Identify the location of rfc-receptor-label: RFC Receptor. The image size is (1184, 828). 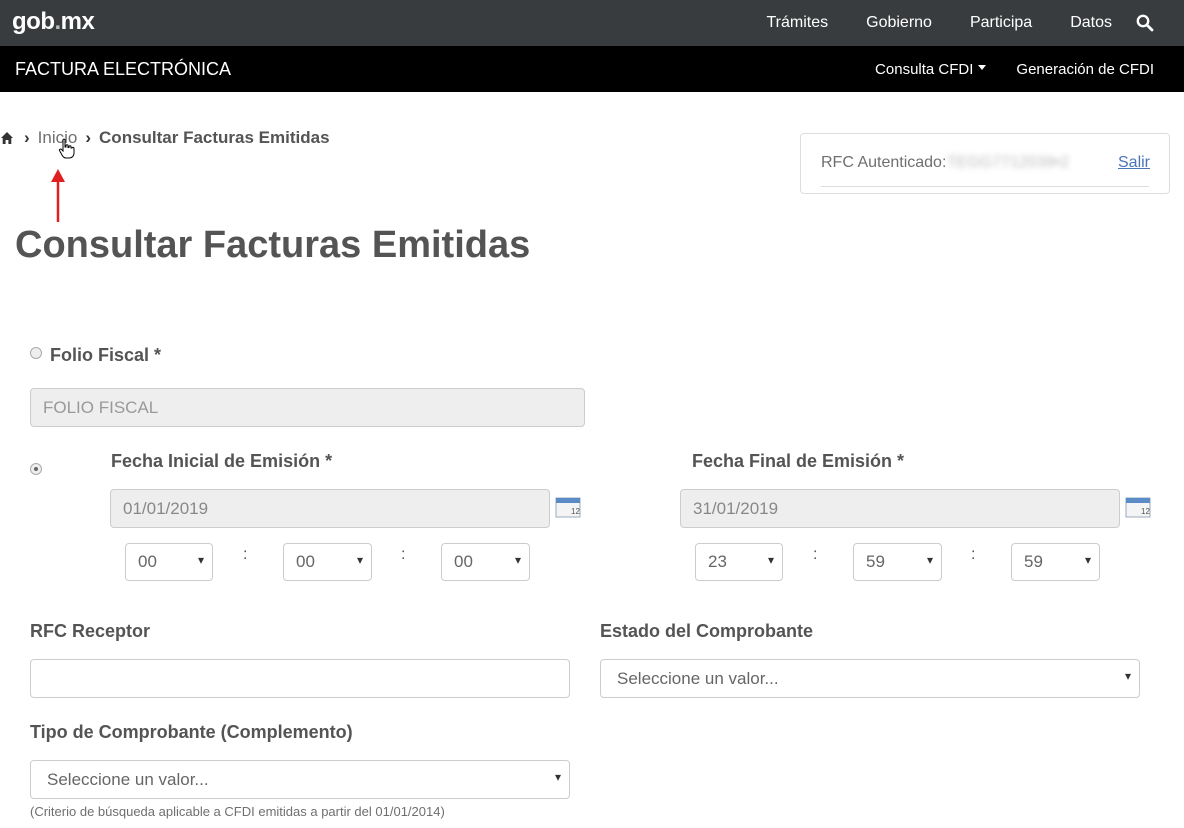
(90, 631).